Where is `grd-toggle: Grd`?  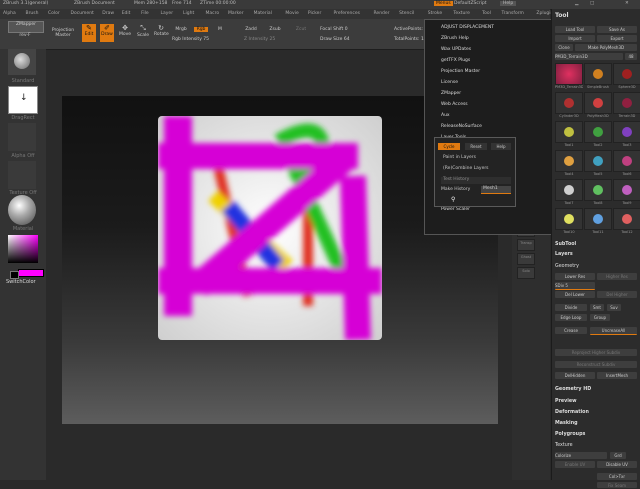 grd-toggle: Grd is located at coordinates (618, 455).